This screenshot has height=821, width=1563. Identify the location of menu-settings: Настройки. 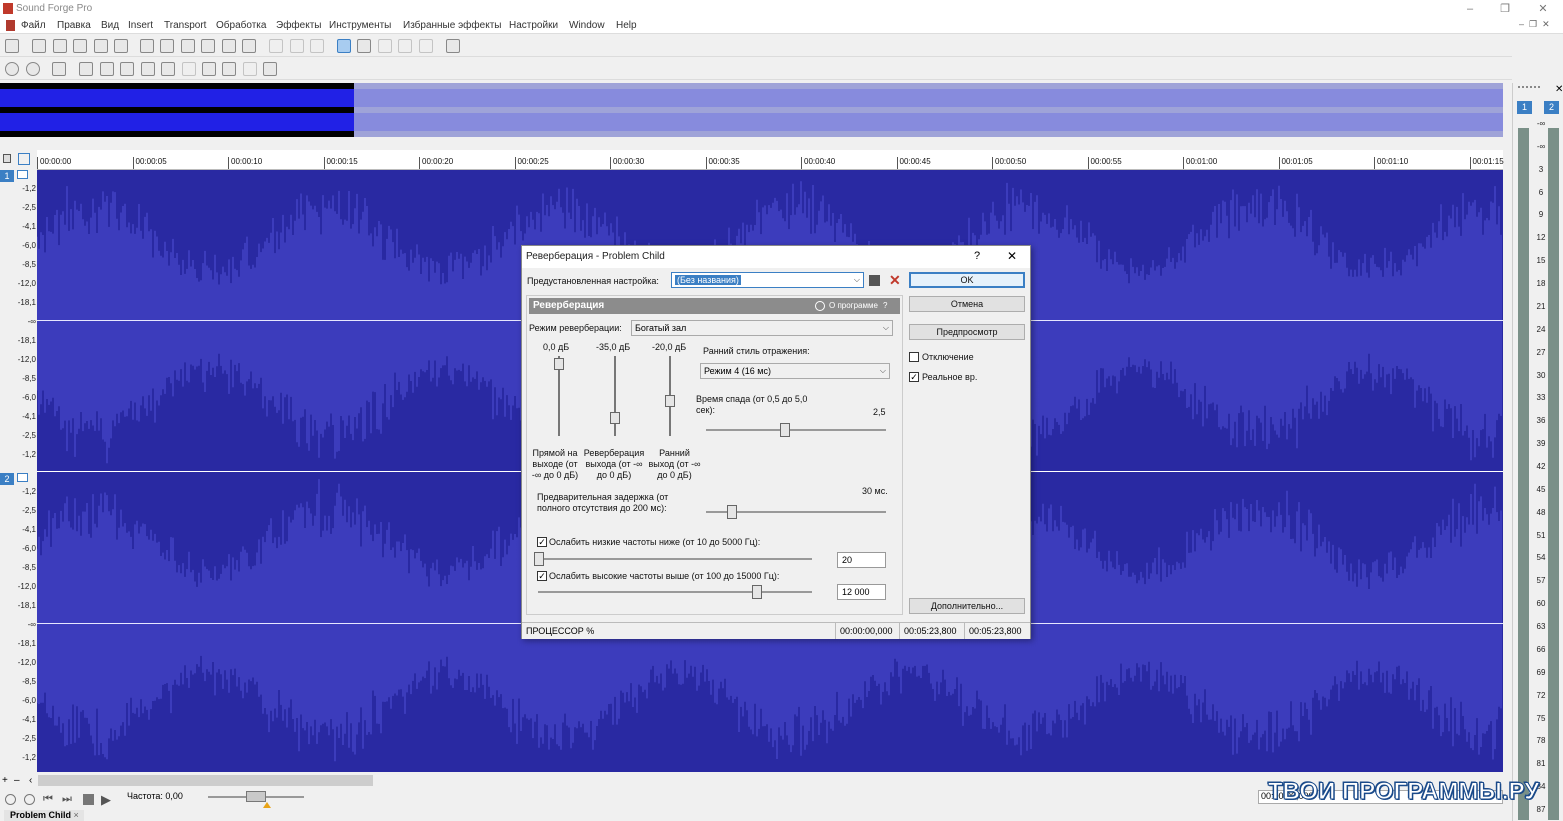
(533, 25).